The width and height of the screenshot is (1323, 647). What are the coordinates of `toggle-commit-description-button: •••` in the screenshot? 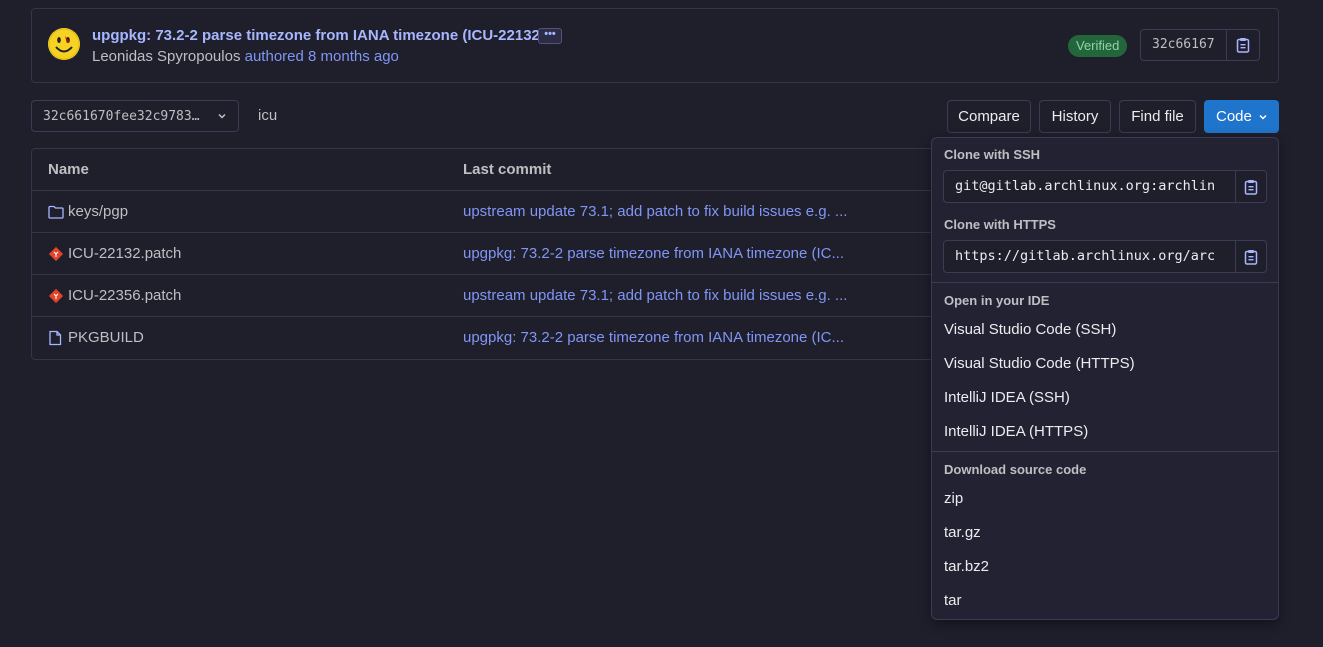 It's located at (550, 36).